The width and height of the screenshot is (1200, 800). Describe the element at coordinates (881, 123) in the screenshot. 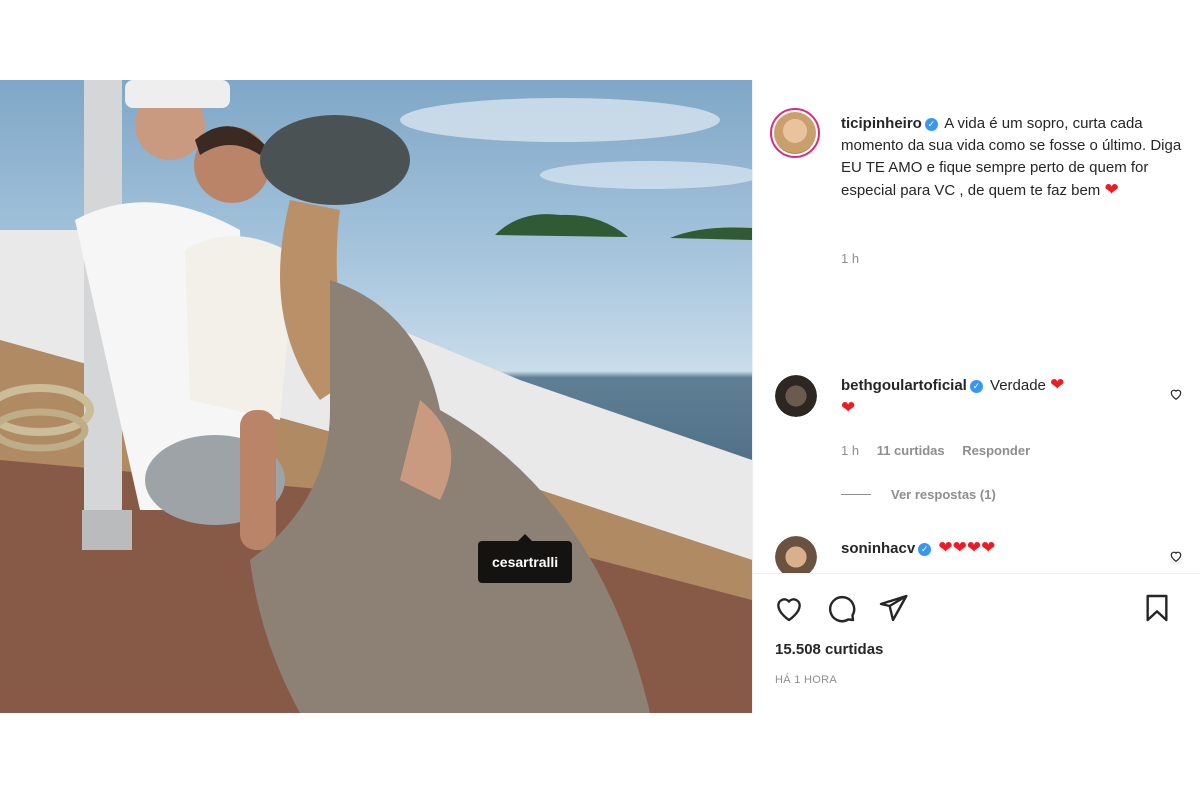

I see `caption-username: ticipinheiro` at that location.